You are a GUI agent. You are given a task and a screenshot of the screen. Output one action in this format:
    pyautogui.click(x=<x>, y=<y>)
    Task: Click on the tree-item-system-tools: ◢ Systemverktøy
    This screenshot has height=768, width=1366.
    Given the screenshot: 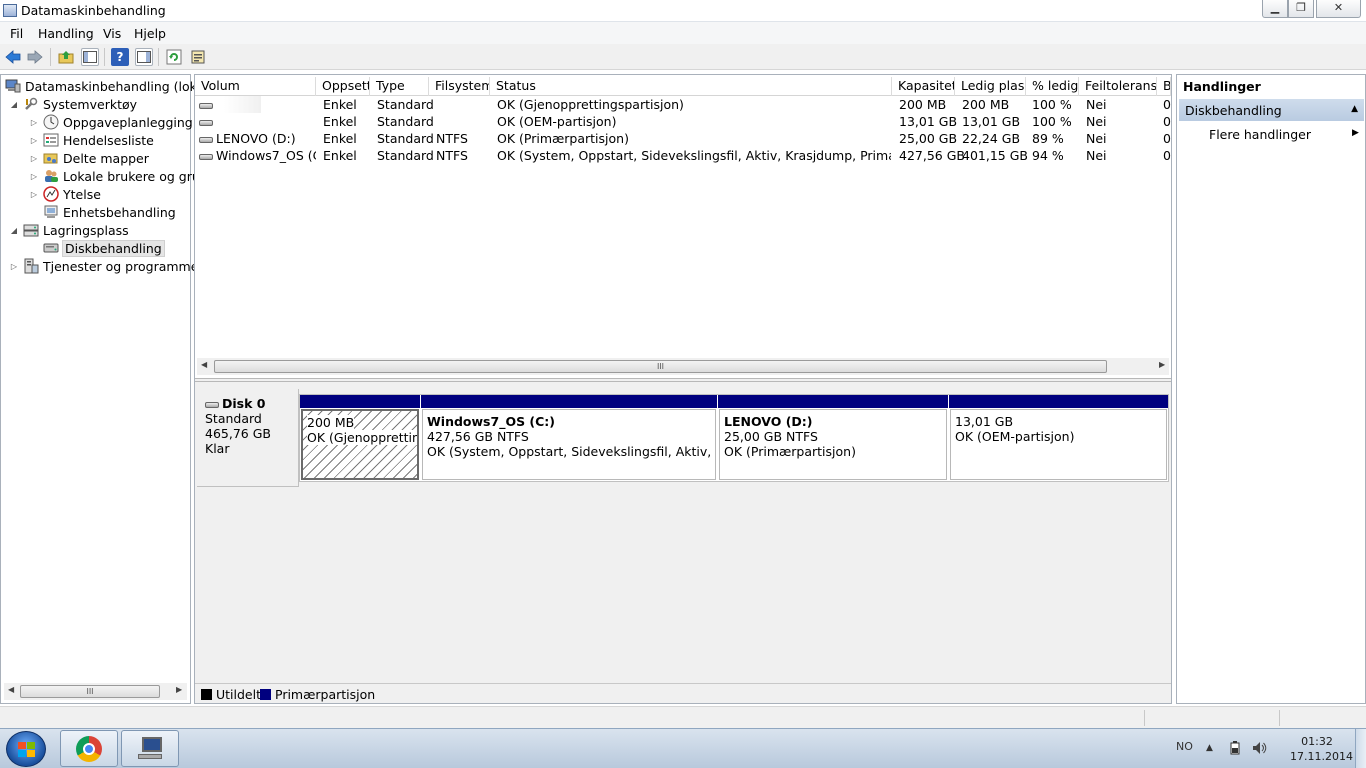 What is the action you would take?
    pyautogui.click(x=73, y=104)
    